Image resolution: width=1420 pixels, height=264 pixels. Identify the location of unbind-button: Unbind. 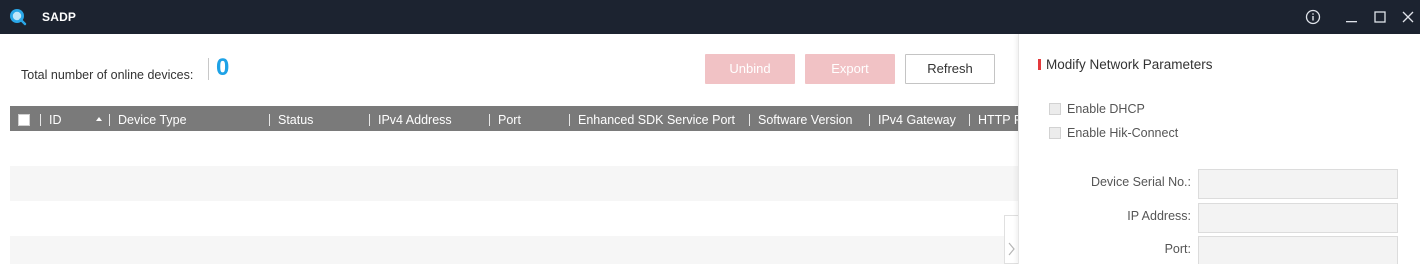
(750, 69).